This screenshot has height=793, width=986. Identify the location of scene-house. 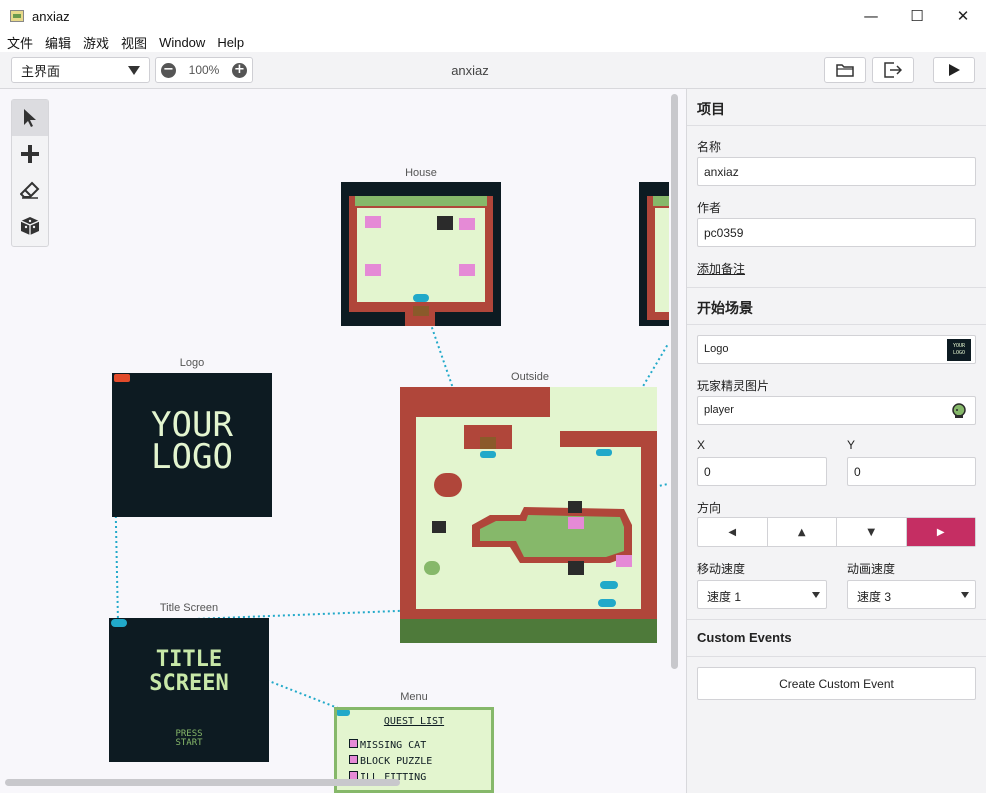
(421, 254).